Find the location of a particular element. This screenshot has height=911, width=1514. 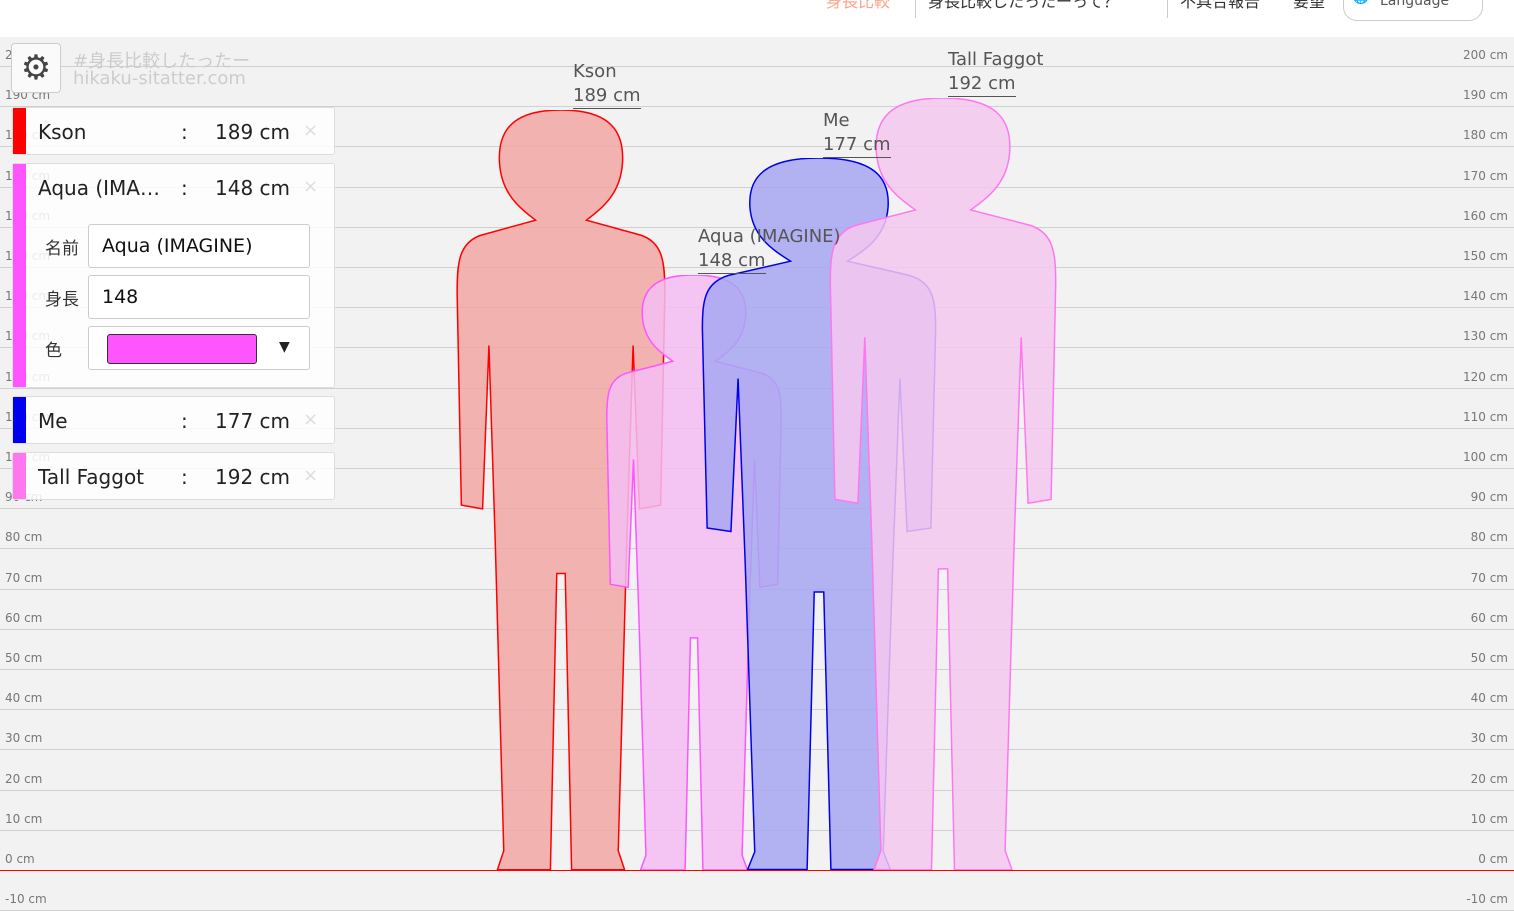

figure-label-aqua: Aqua (IMAGINE) 148 cm is located at coordinates (769, 249).